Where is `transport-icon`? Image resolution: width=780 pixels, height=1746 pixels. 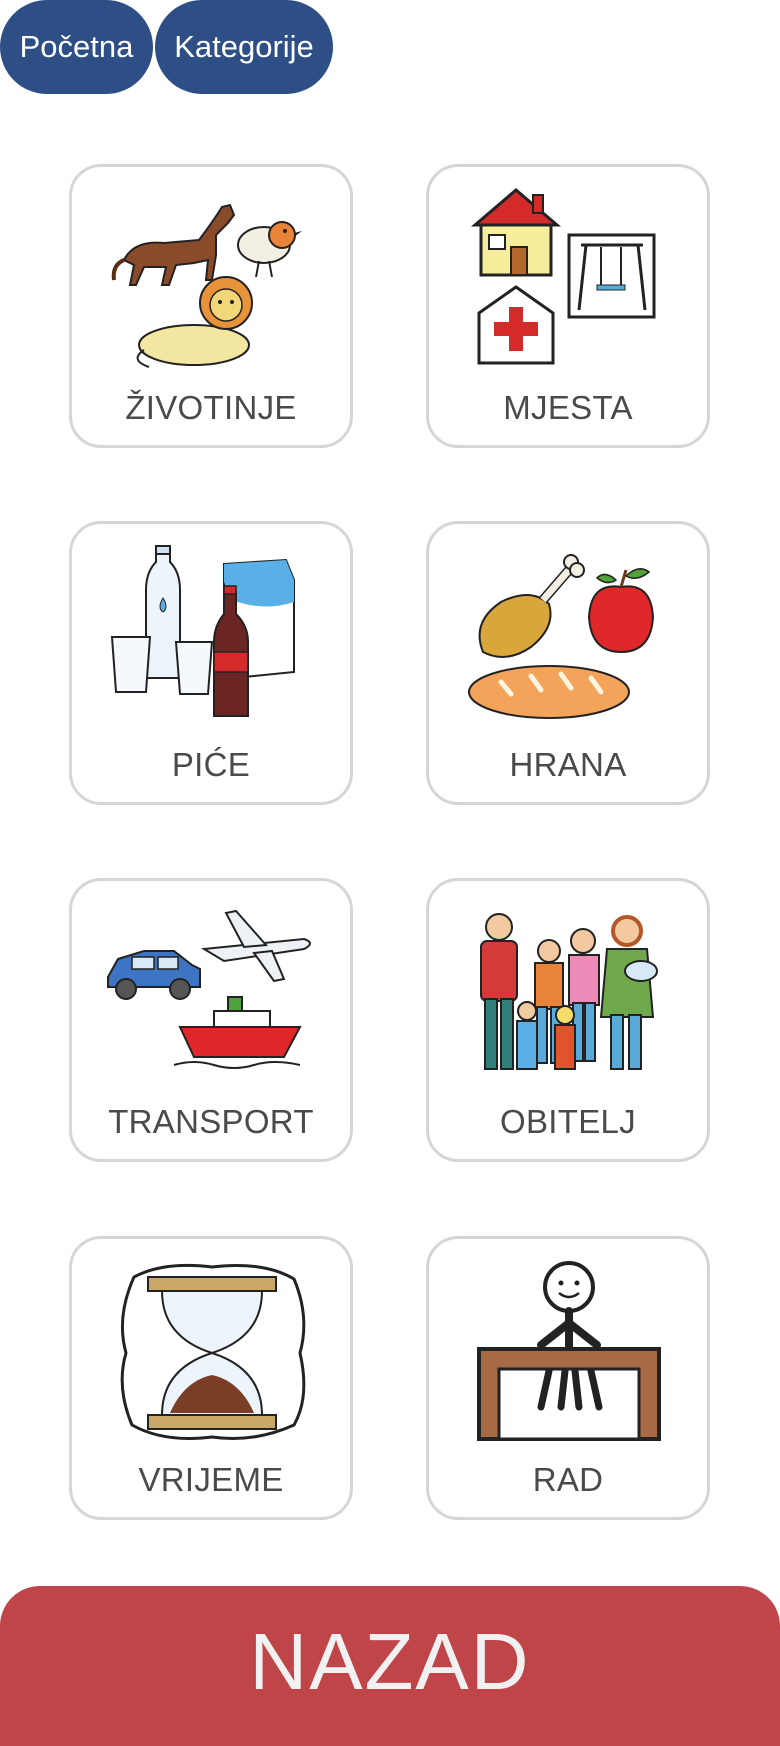
transport-icon is located at coordinates (209, 989).